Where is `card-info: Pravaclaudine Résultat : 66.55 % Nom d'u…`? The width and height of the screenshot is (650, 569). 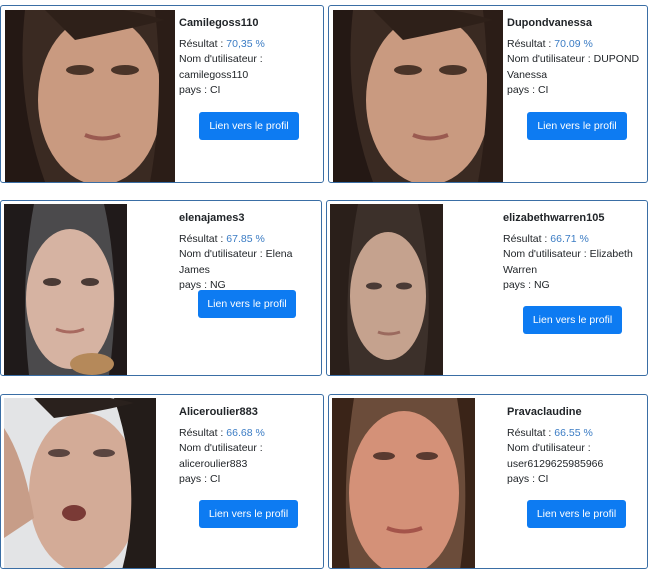
card-info: Pravaclaudine Résultat : 66.55 % Nom d'u… is located at coordinates (577, 446).